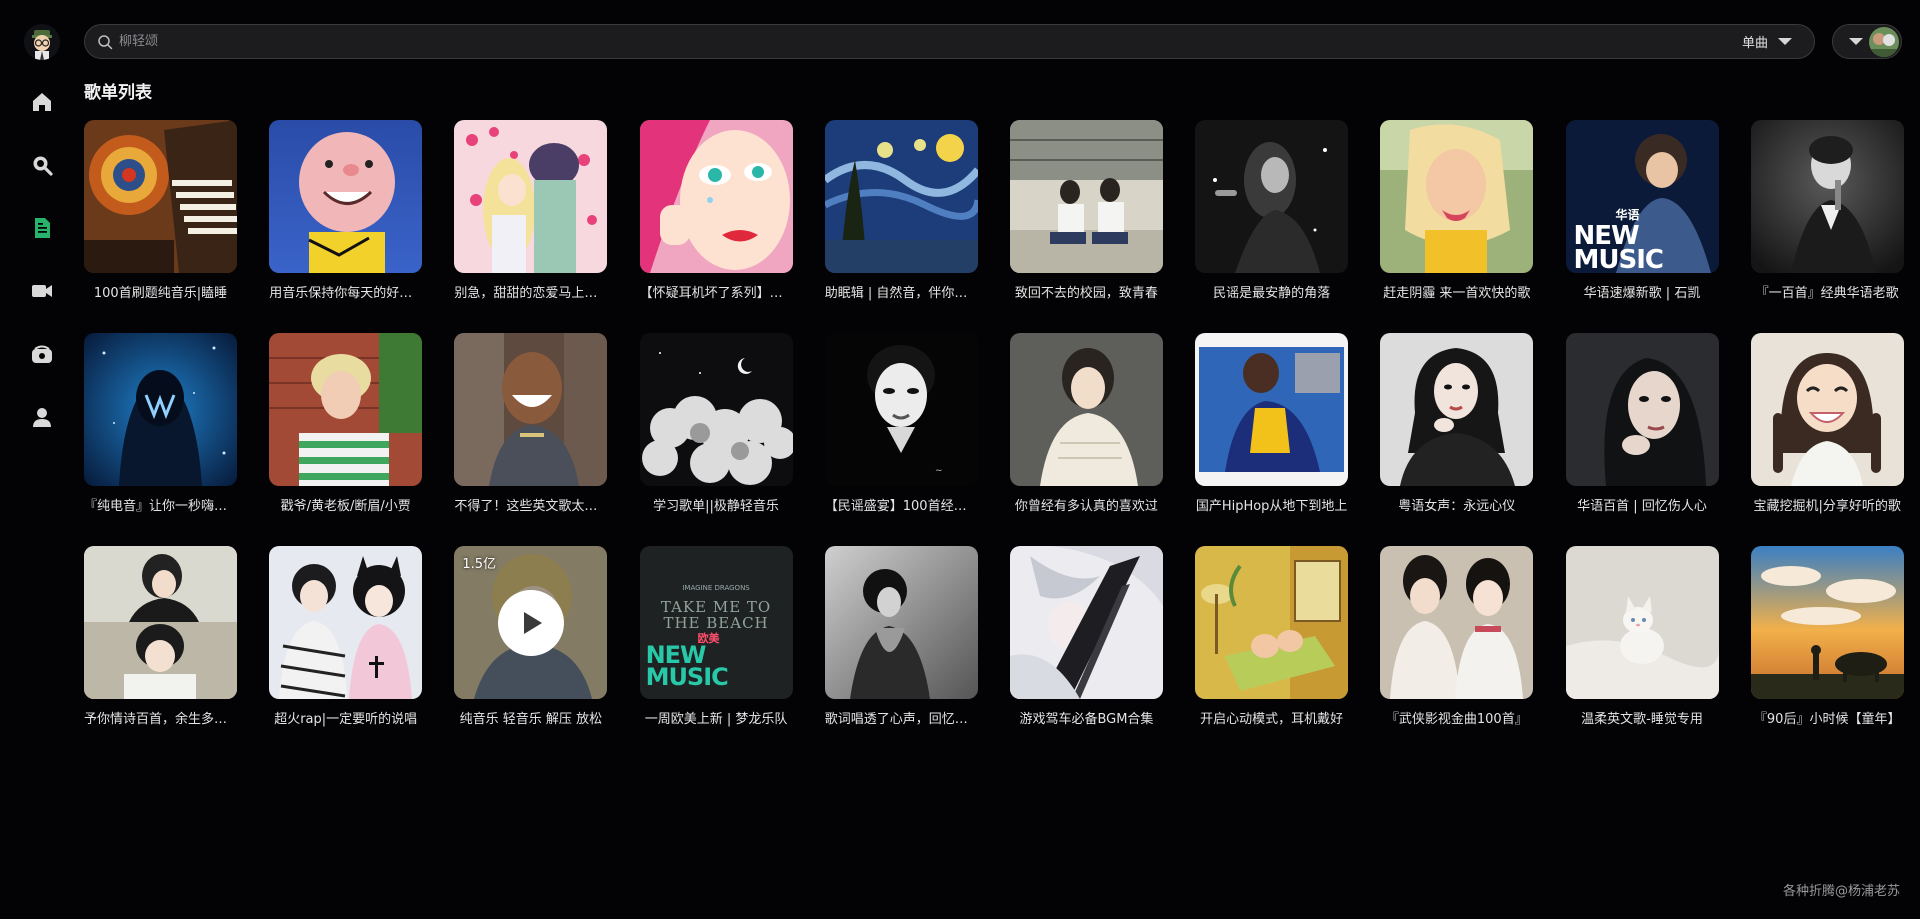  I want to click on playlist-card: 民谣是最安静的角落, so click(1272, 226).